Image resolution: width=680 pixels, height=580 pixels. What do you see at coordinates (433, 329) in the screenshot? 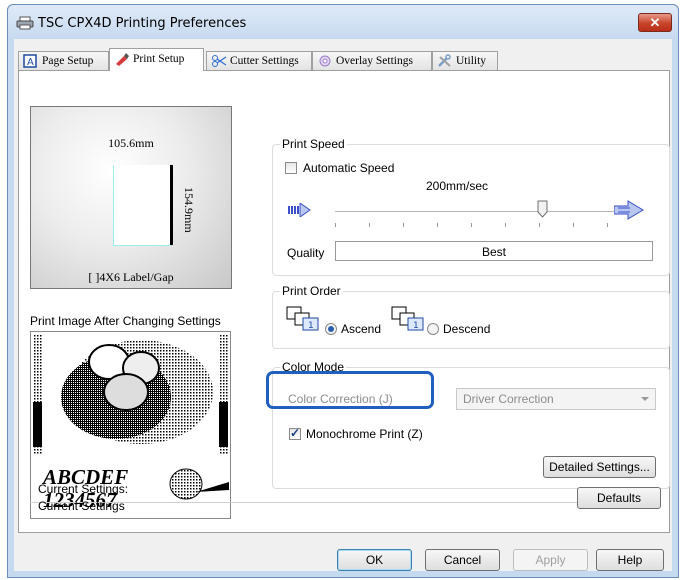
I see `descend-radio` at bounding box center [433, 329].